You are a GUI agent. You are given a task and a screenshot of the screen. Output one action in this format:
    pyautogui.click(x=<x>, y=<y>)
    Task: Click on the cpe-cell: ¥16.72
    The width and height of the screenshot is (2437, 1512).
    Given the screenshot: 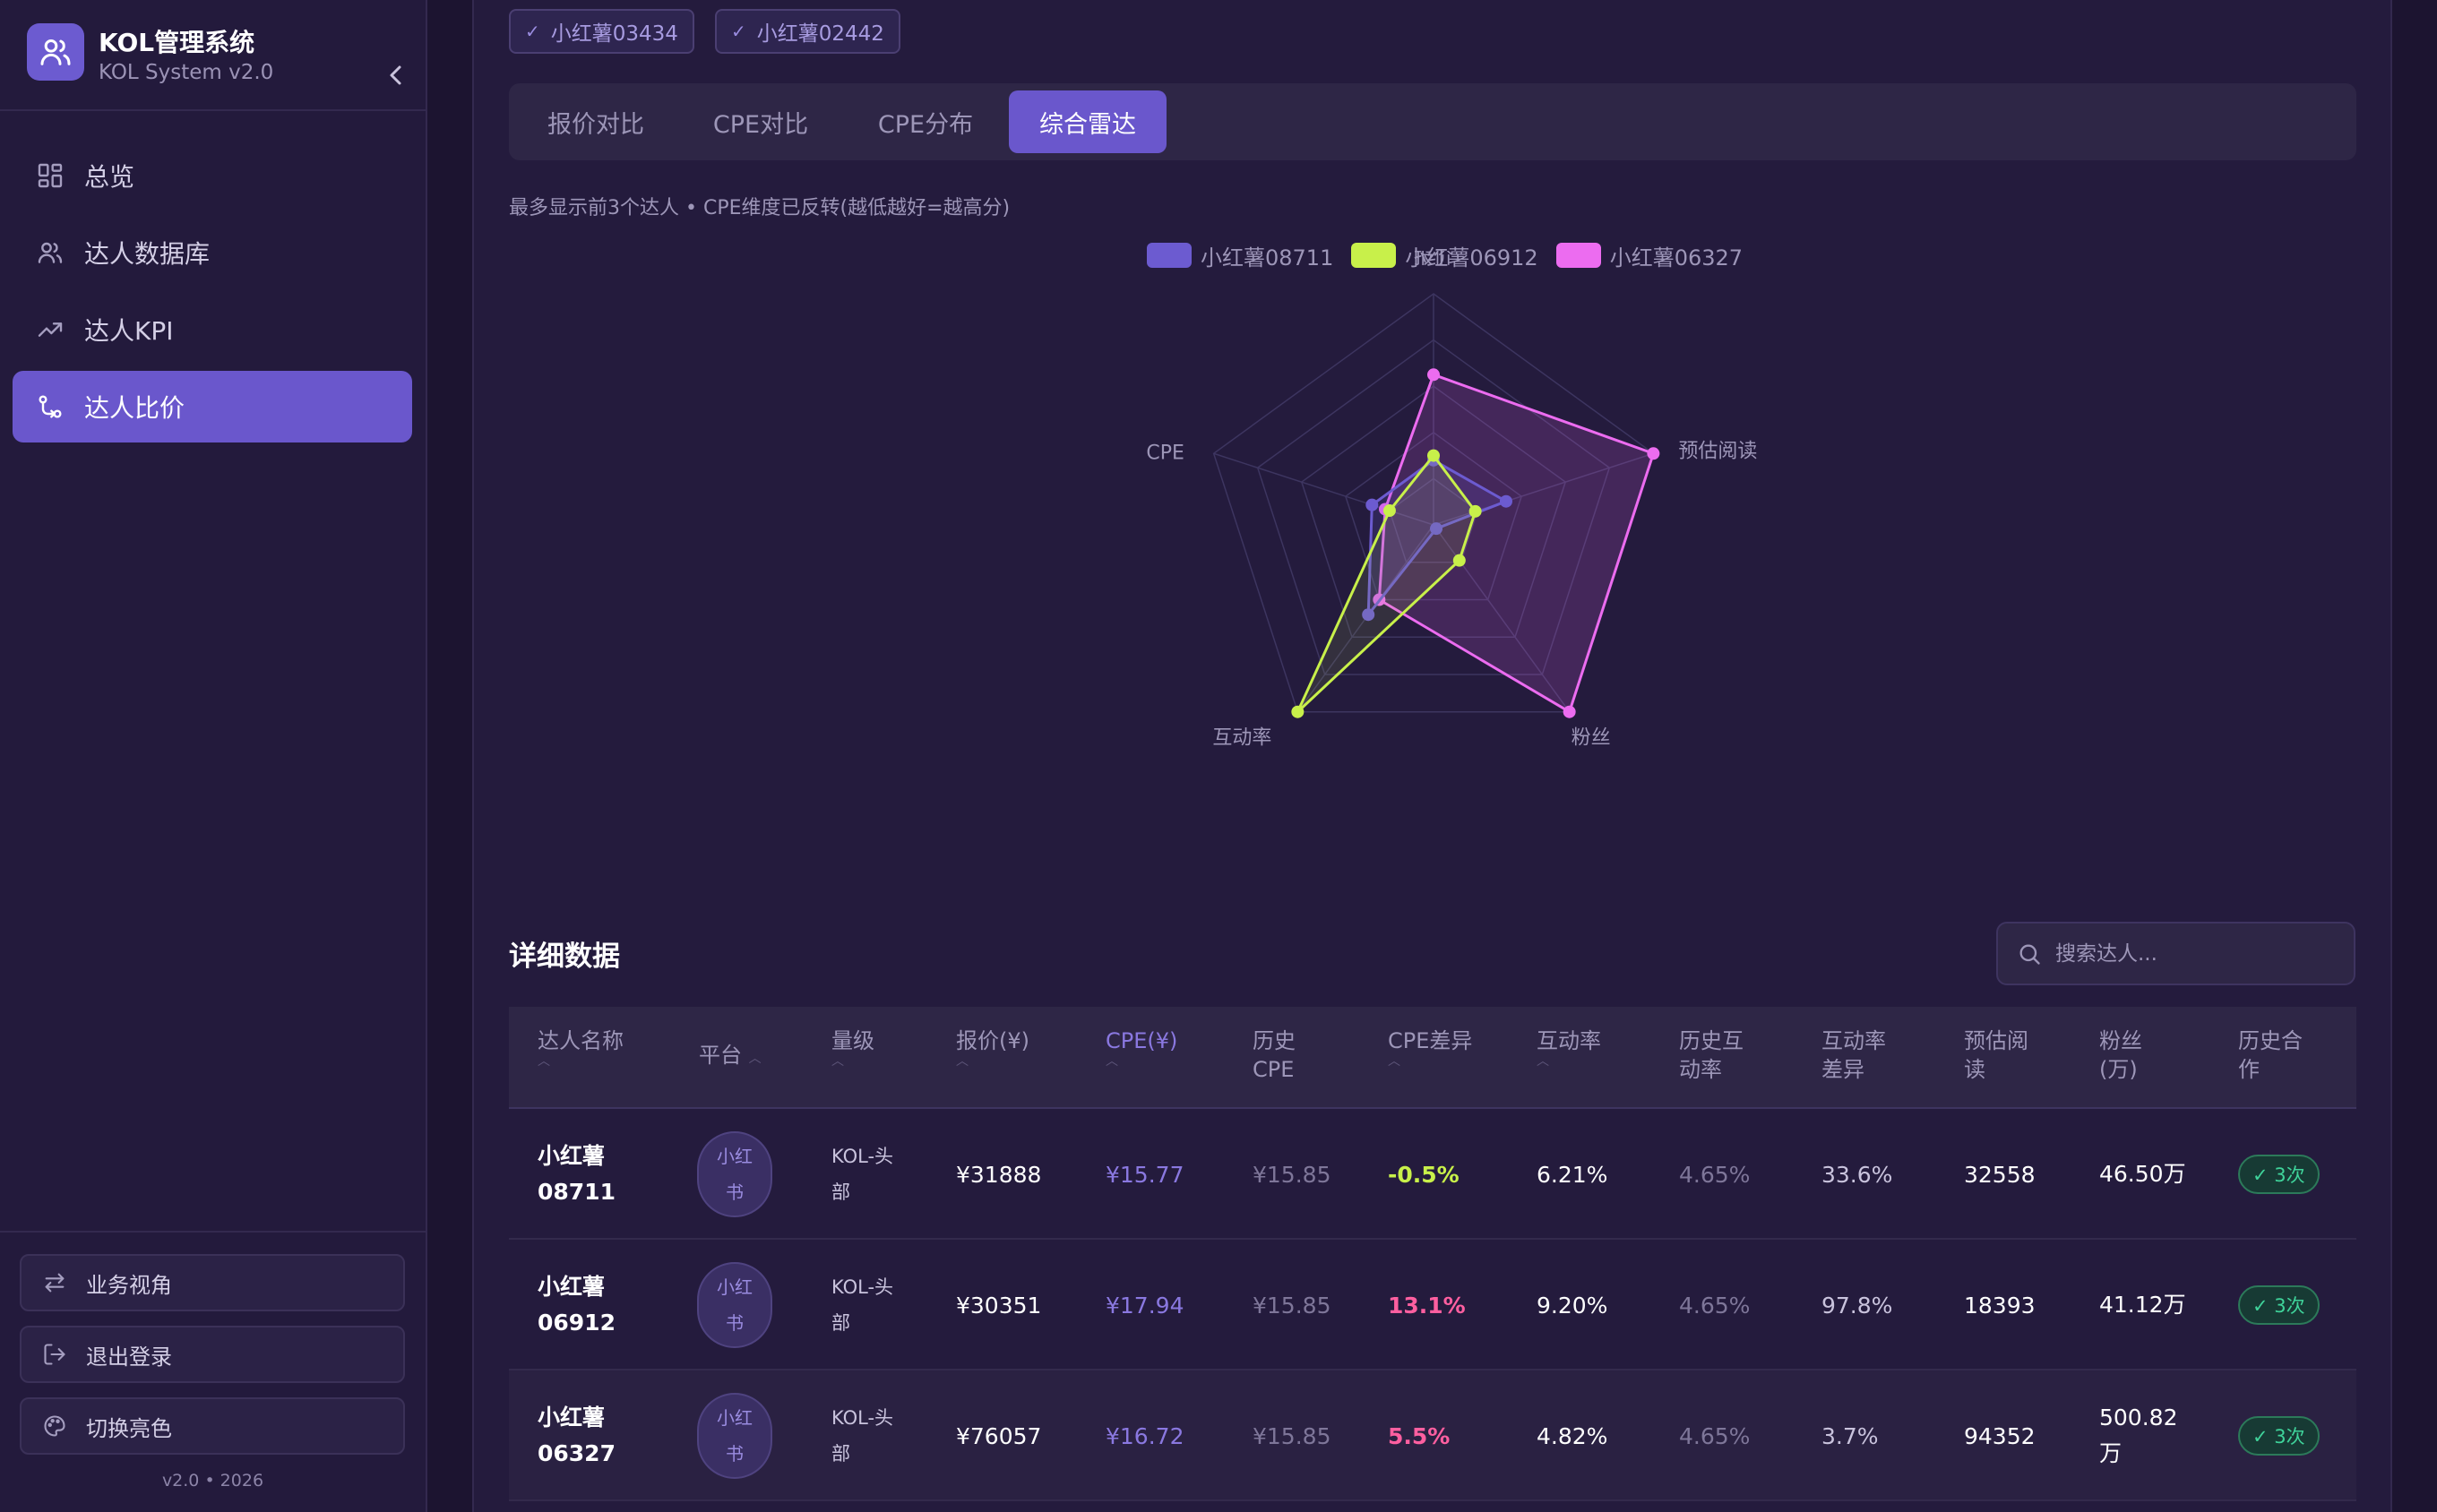 What is the action you would take?
    pyautogui.click(x=1145, y=1436)
    